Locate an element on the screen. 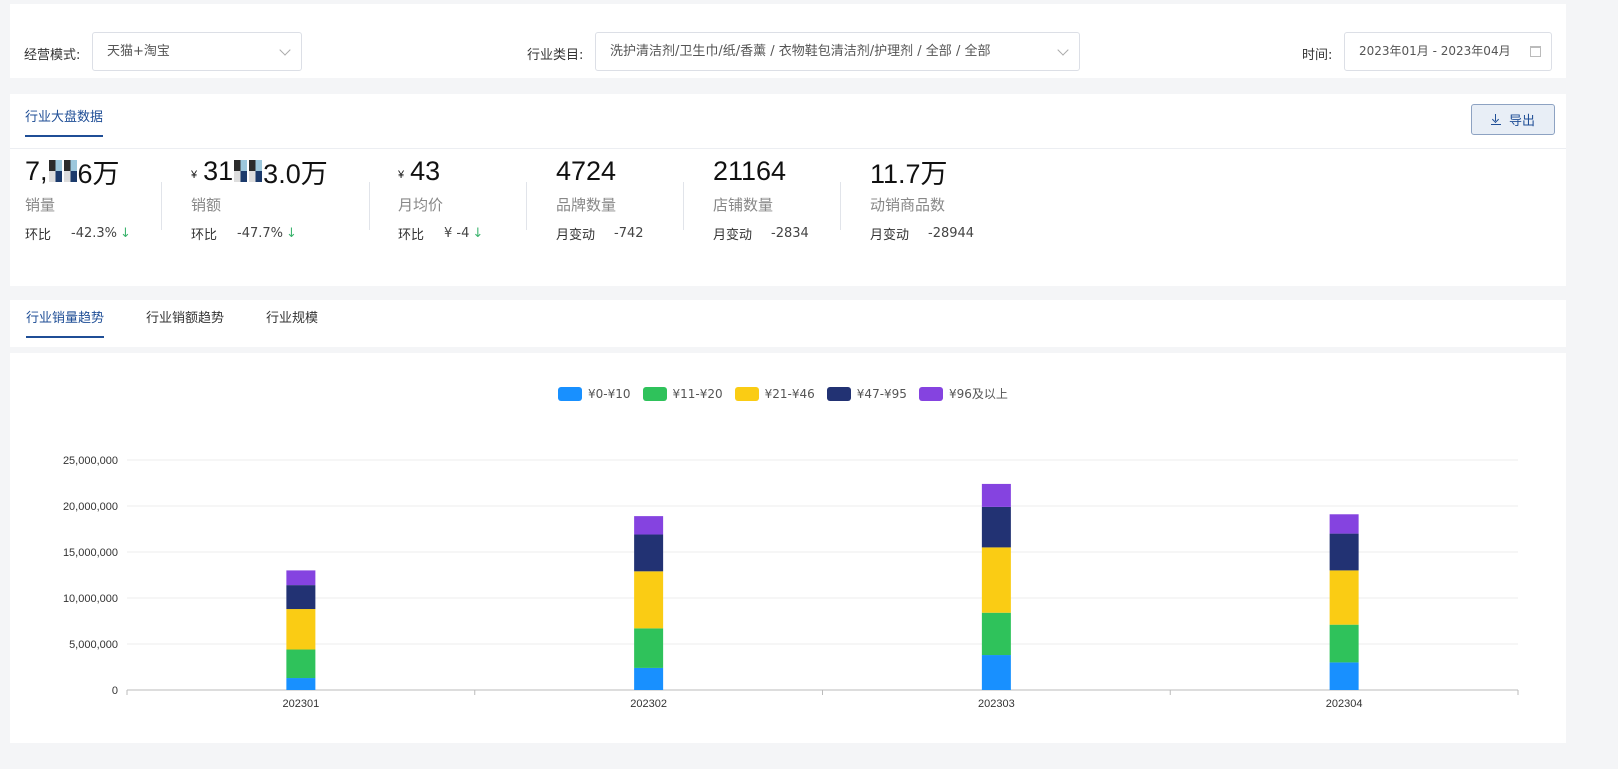  kpi-value: ¥ 31 3.0万 is located at coordinates (259, 171).